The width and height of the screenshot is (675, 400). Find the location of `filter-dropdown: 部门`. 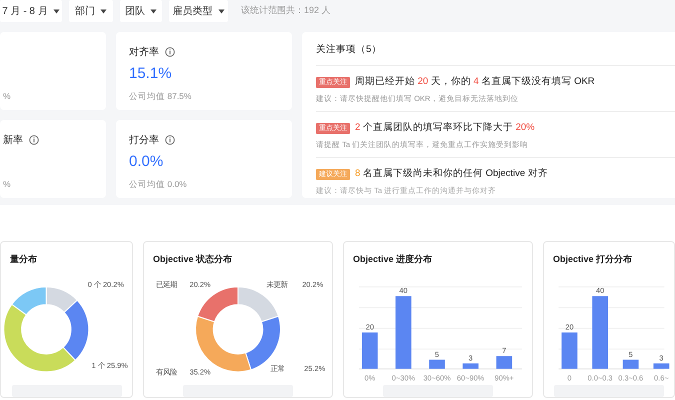

filter-dropdown: 部门 is located at coordinates (91, 11).